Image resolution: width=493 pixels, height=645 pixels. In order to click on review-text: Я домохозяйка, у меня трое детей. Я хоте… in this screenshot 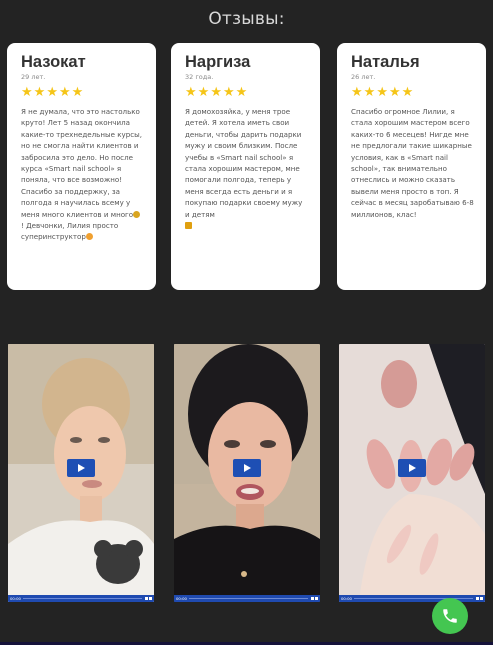, I will do `click(246, 168)`.